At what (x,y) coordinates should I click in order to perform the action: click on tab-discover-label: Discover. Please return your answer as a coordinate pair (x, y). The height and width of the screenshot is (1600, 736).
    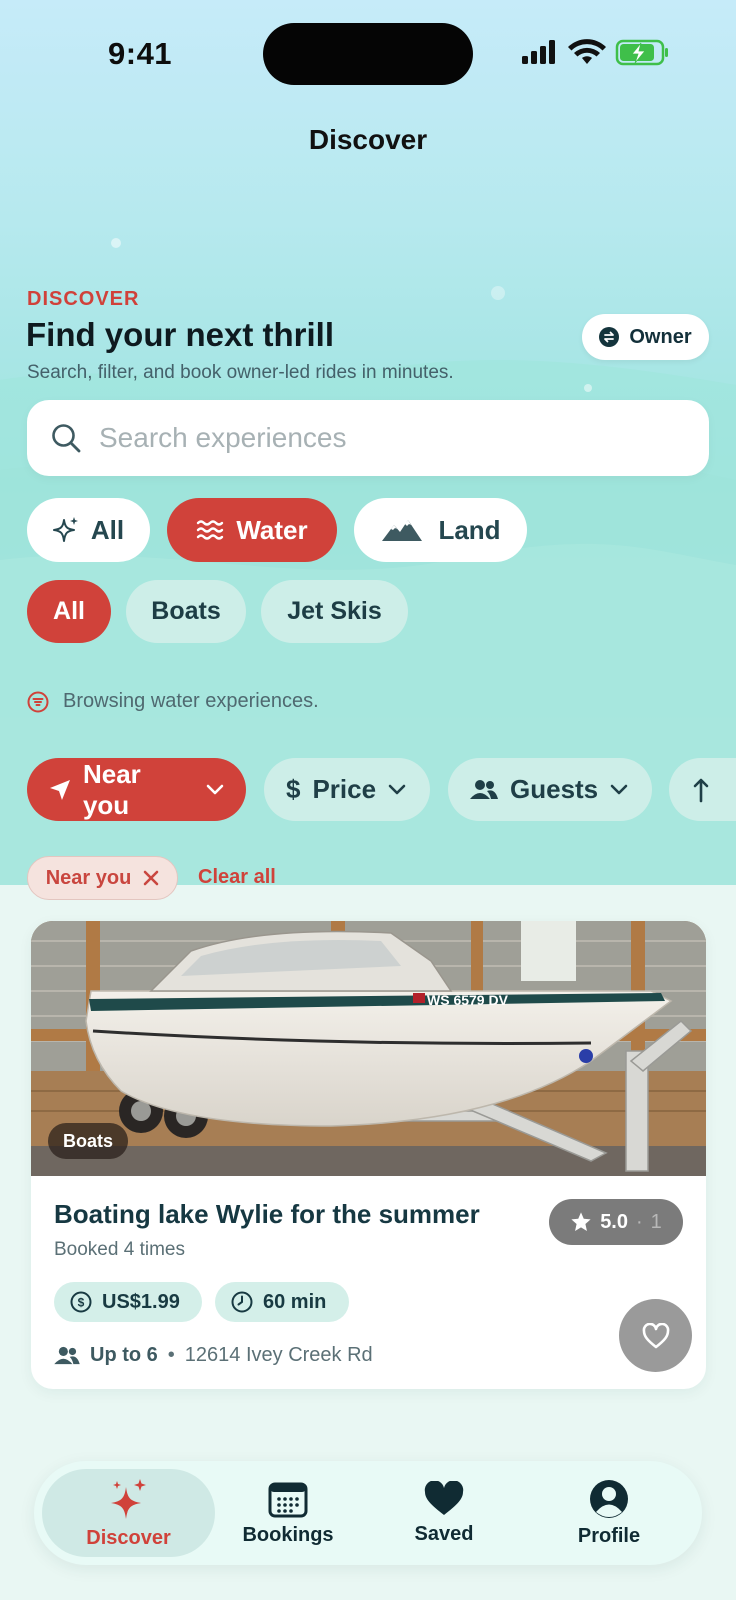
    Looking at the image, I should click on (128, 1537).